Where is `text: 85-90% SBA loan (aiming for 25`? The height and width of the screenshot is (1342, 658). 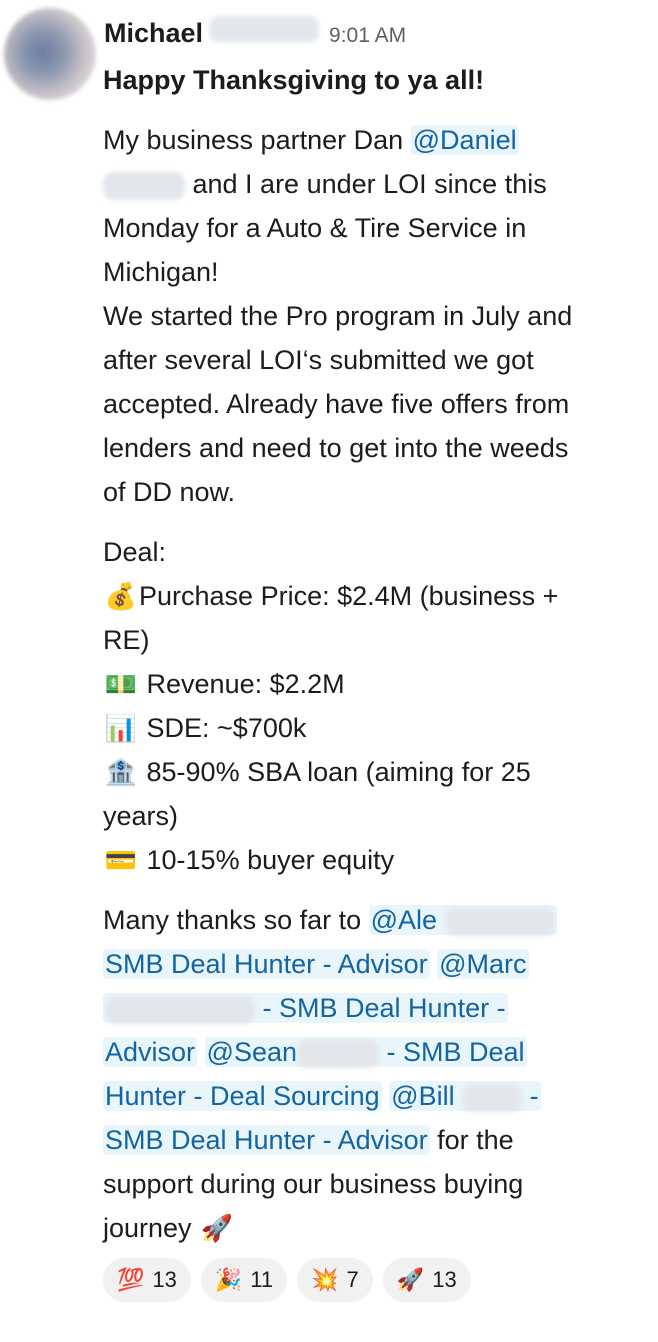 text: 85-90% SBA loan (aiming for 25 is located at coordinates (338, 772).